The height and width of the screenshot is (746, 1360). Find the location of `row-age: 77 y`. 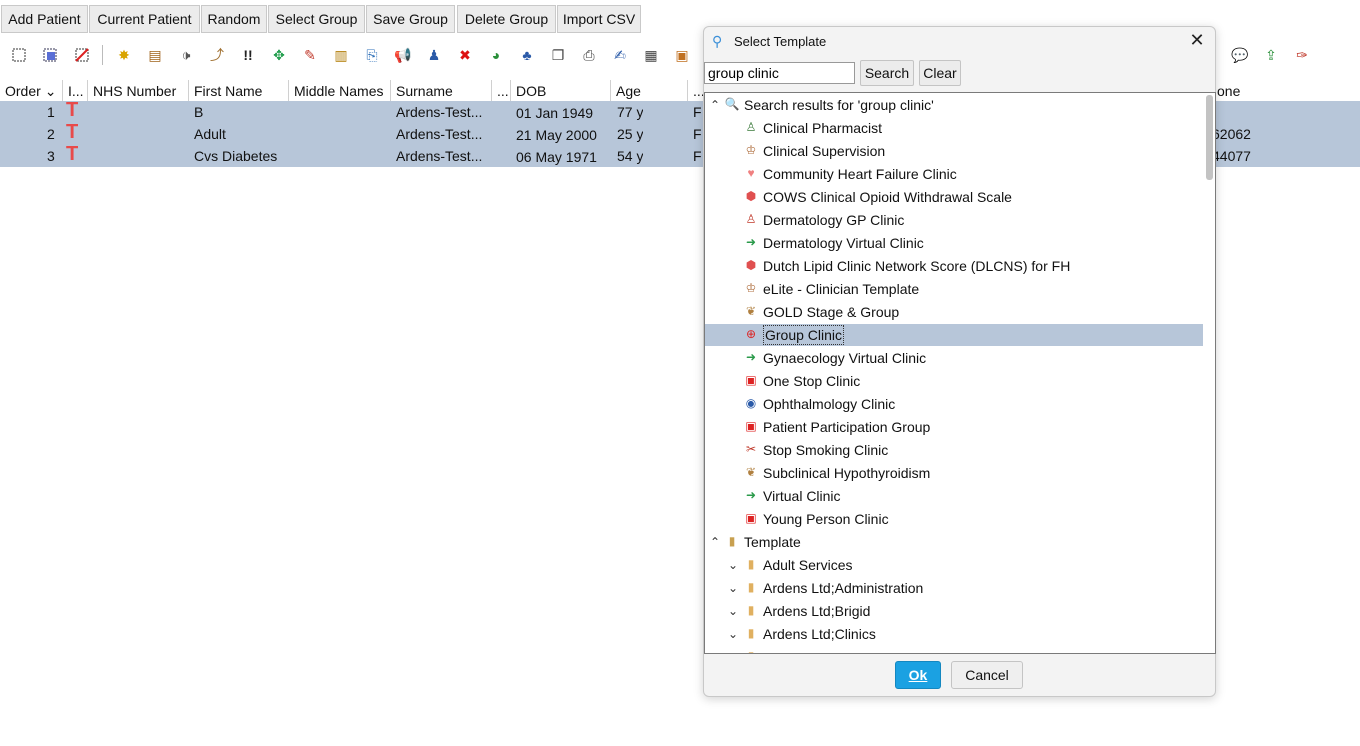

row-age: 77 y is located at coordinates (630, 112).